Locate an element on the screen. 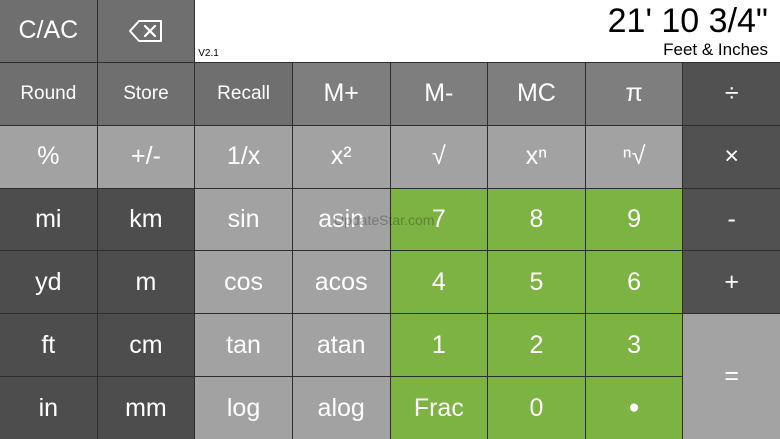 Image resolution: width=780 pixels, height=439 pixels. power-button: xⁿ is located at coordinates (536, 156).